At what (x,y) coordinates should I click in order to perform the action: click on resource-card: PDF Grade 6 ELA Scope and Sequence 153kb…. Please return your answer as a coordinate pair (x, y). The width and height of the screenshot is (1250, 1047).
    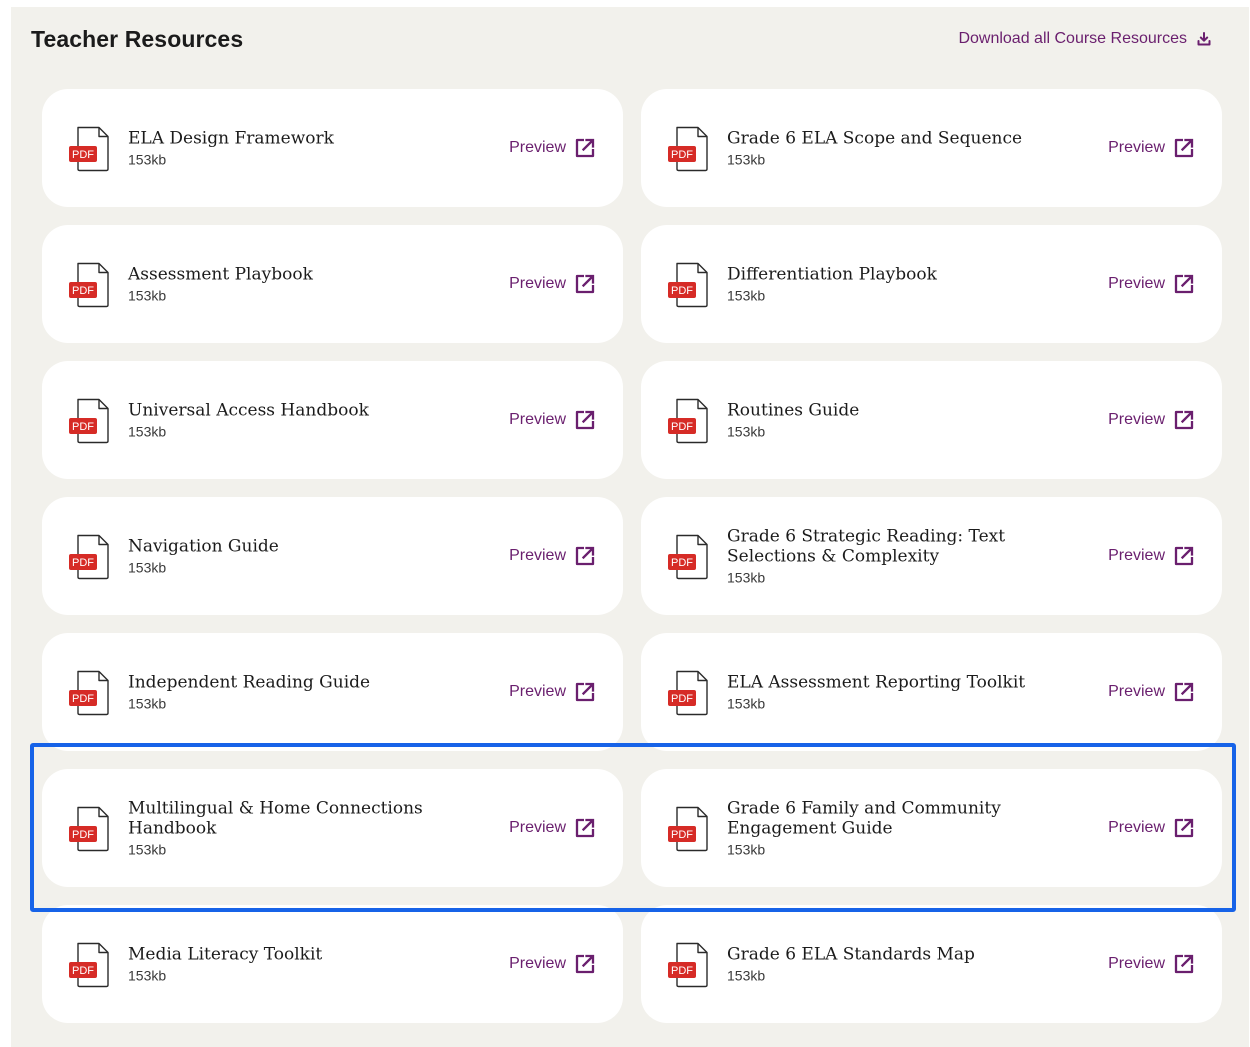
    Looking at the image, I should click on (931, 148).